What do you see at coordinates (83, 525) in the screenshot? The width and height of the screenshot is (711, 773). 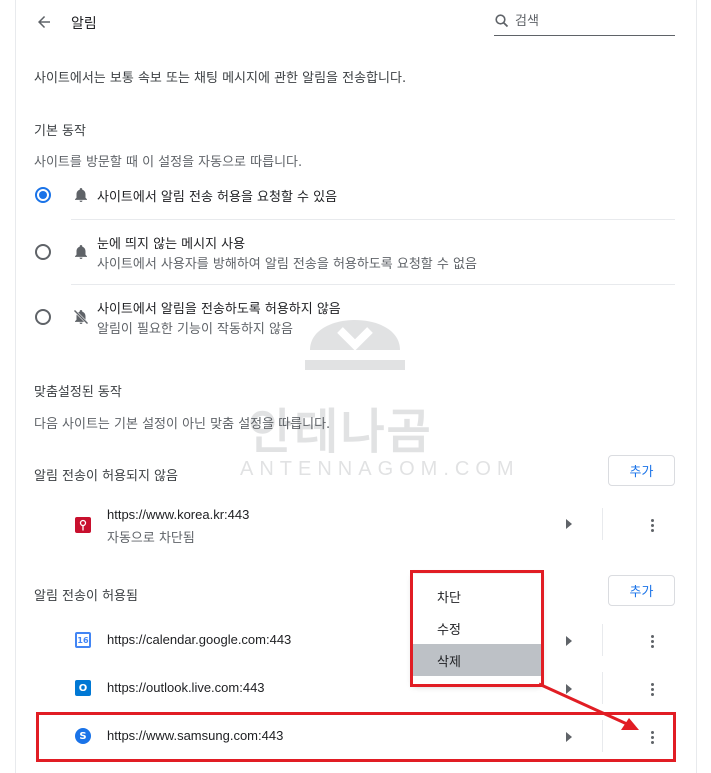 I see `korea-favicon` at bounding box center [83, 525].